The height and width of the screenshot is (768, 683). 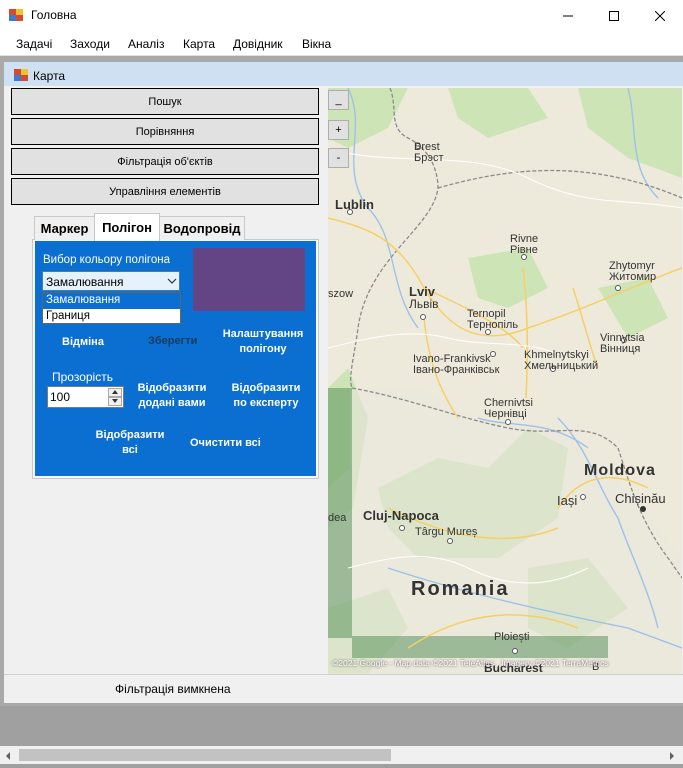 What do you see at coordinates (85, 282) in the screenshot?
I see `fill-mode-value: Замалювання` at bounding box center [85, 282].